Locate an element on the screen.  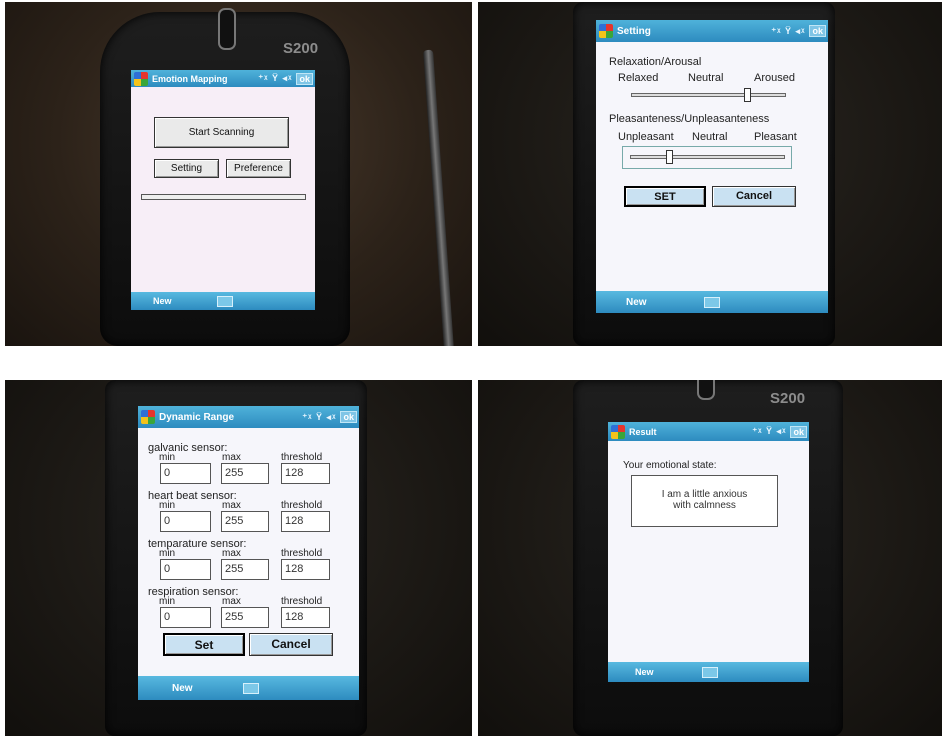
unpleasant-label: Unpleasant is located at coordinates (646, 137).